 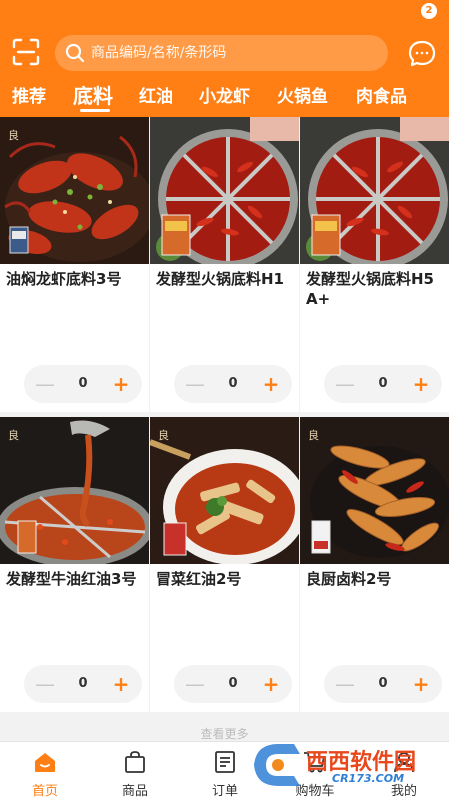 What do you see at coordinates (381, 94) in the screenshot?
I see `tab-meat: 肉食品` at bounding box center [381, 94].